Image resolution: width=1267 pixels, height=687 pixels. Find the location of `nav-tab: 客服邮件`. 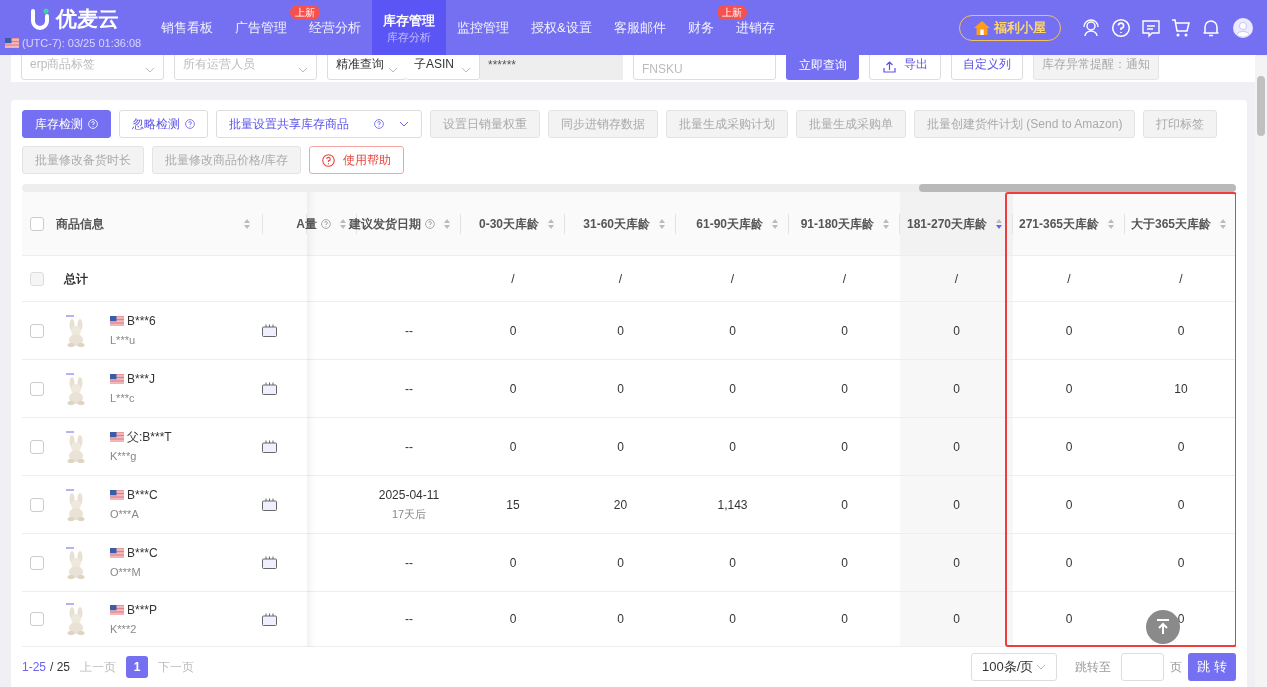

nav-tab: 客服邮件 is located at coordinates (639, 27).